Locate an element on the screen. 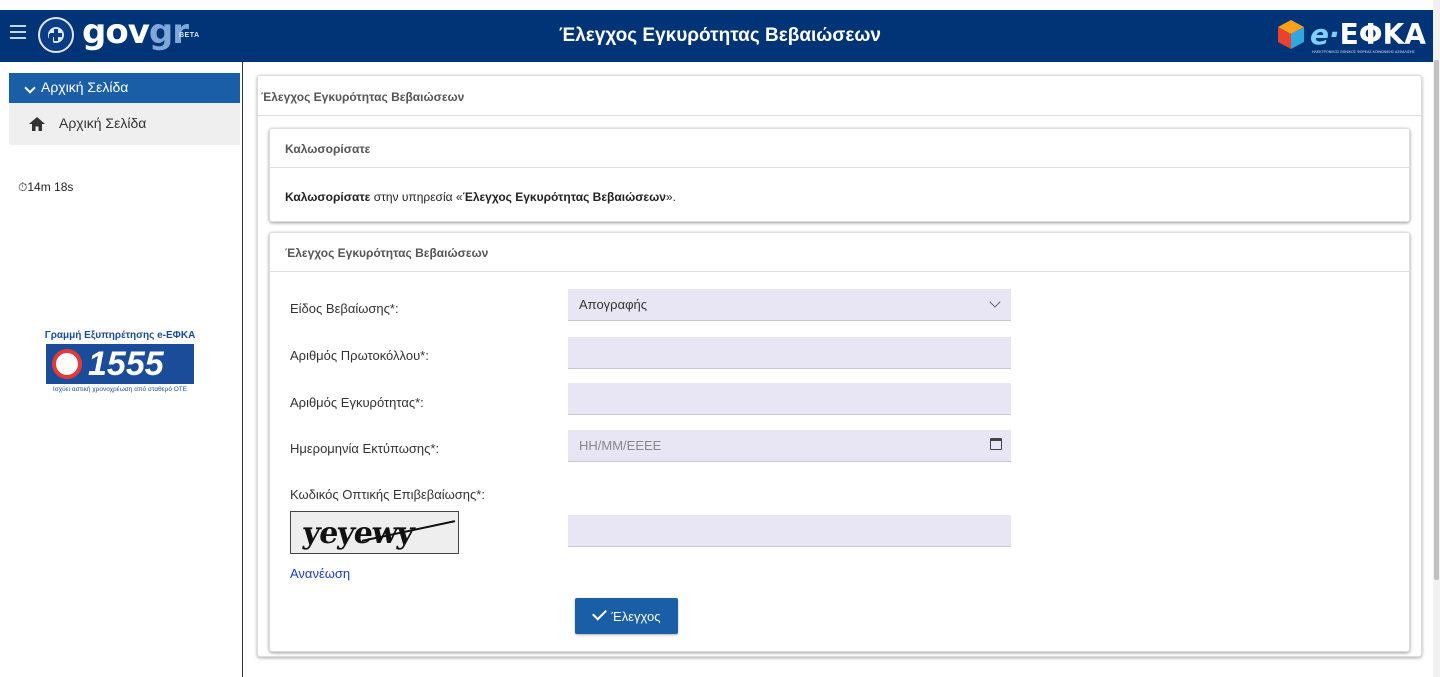  protocol-number-input is located at coordinates (789, 353).